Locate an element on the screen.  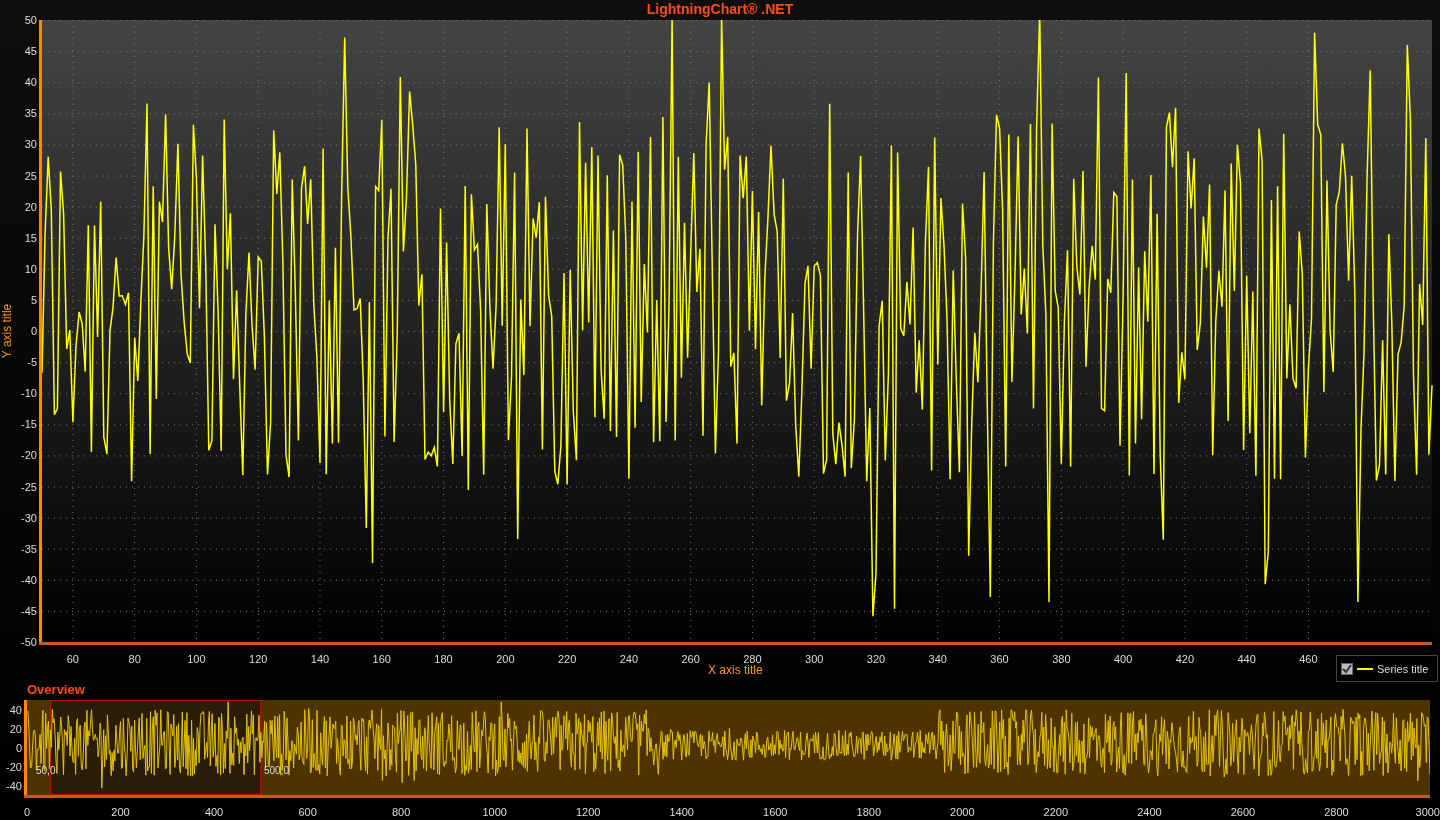
axis-tick-label: 60 is located at coordinates (72, 659).